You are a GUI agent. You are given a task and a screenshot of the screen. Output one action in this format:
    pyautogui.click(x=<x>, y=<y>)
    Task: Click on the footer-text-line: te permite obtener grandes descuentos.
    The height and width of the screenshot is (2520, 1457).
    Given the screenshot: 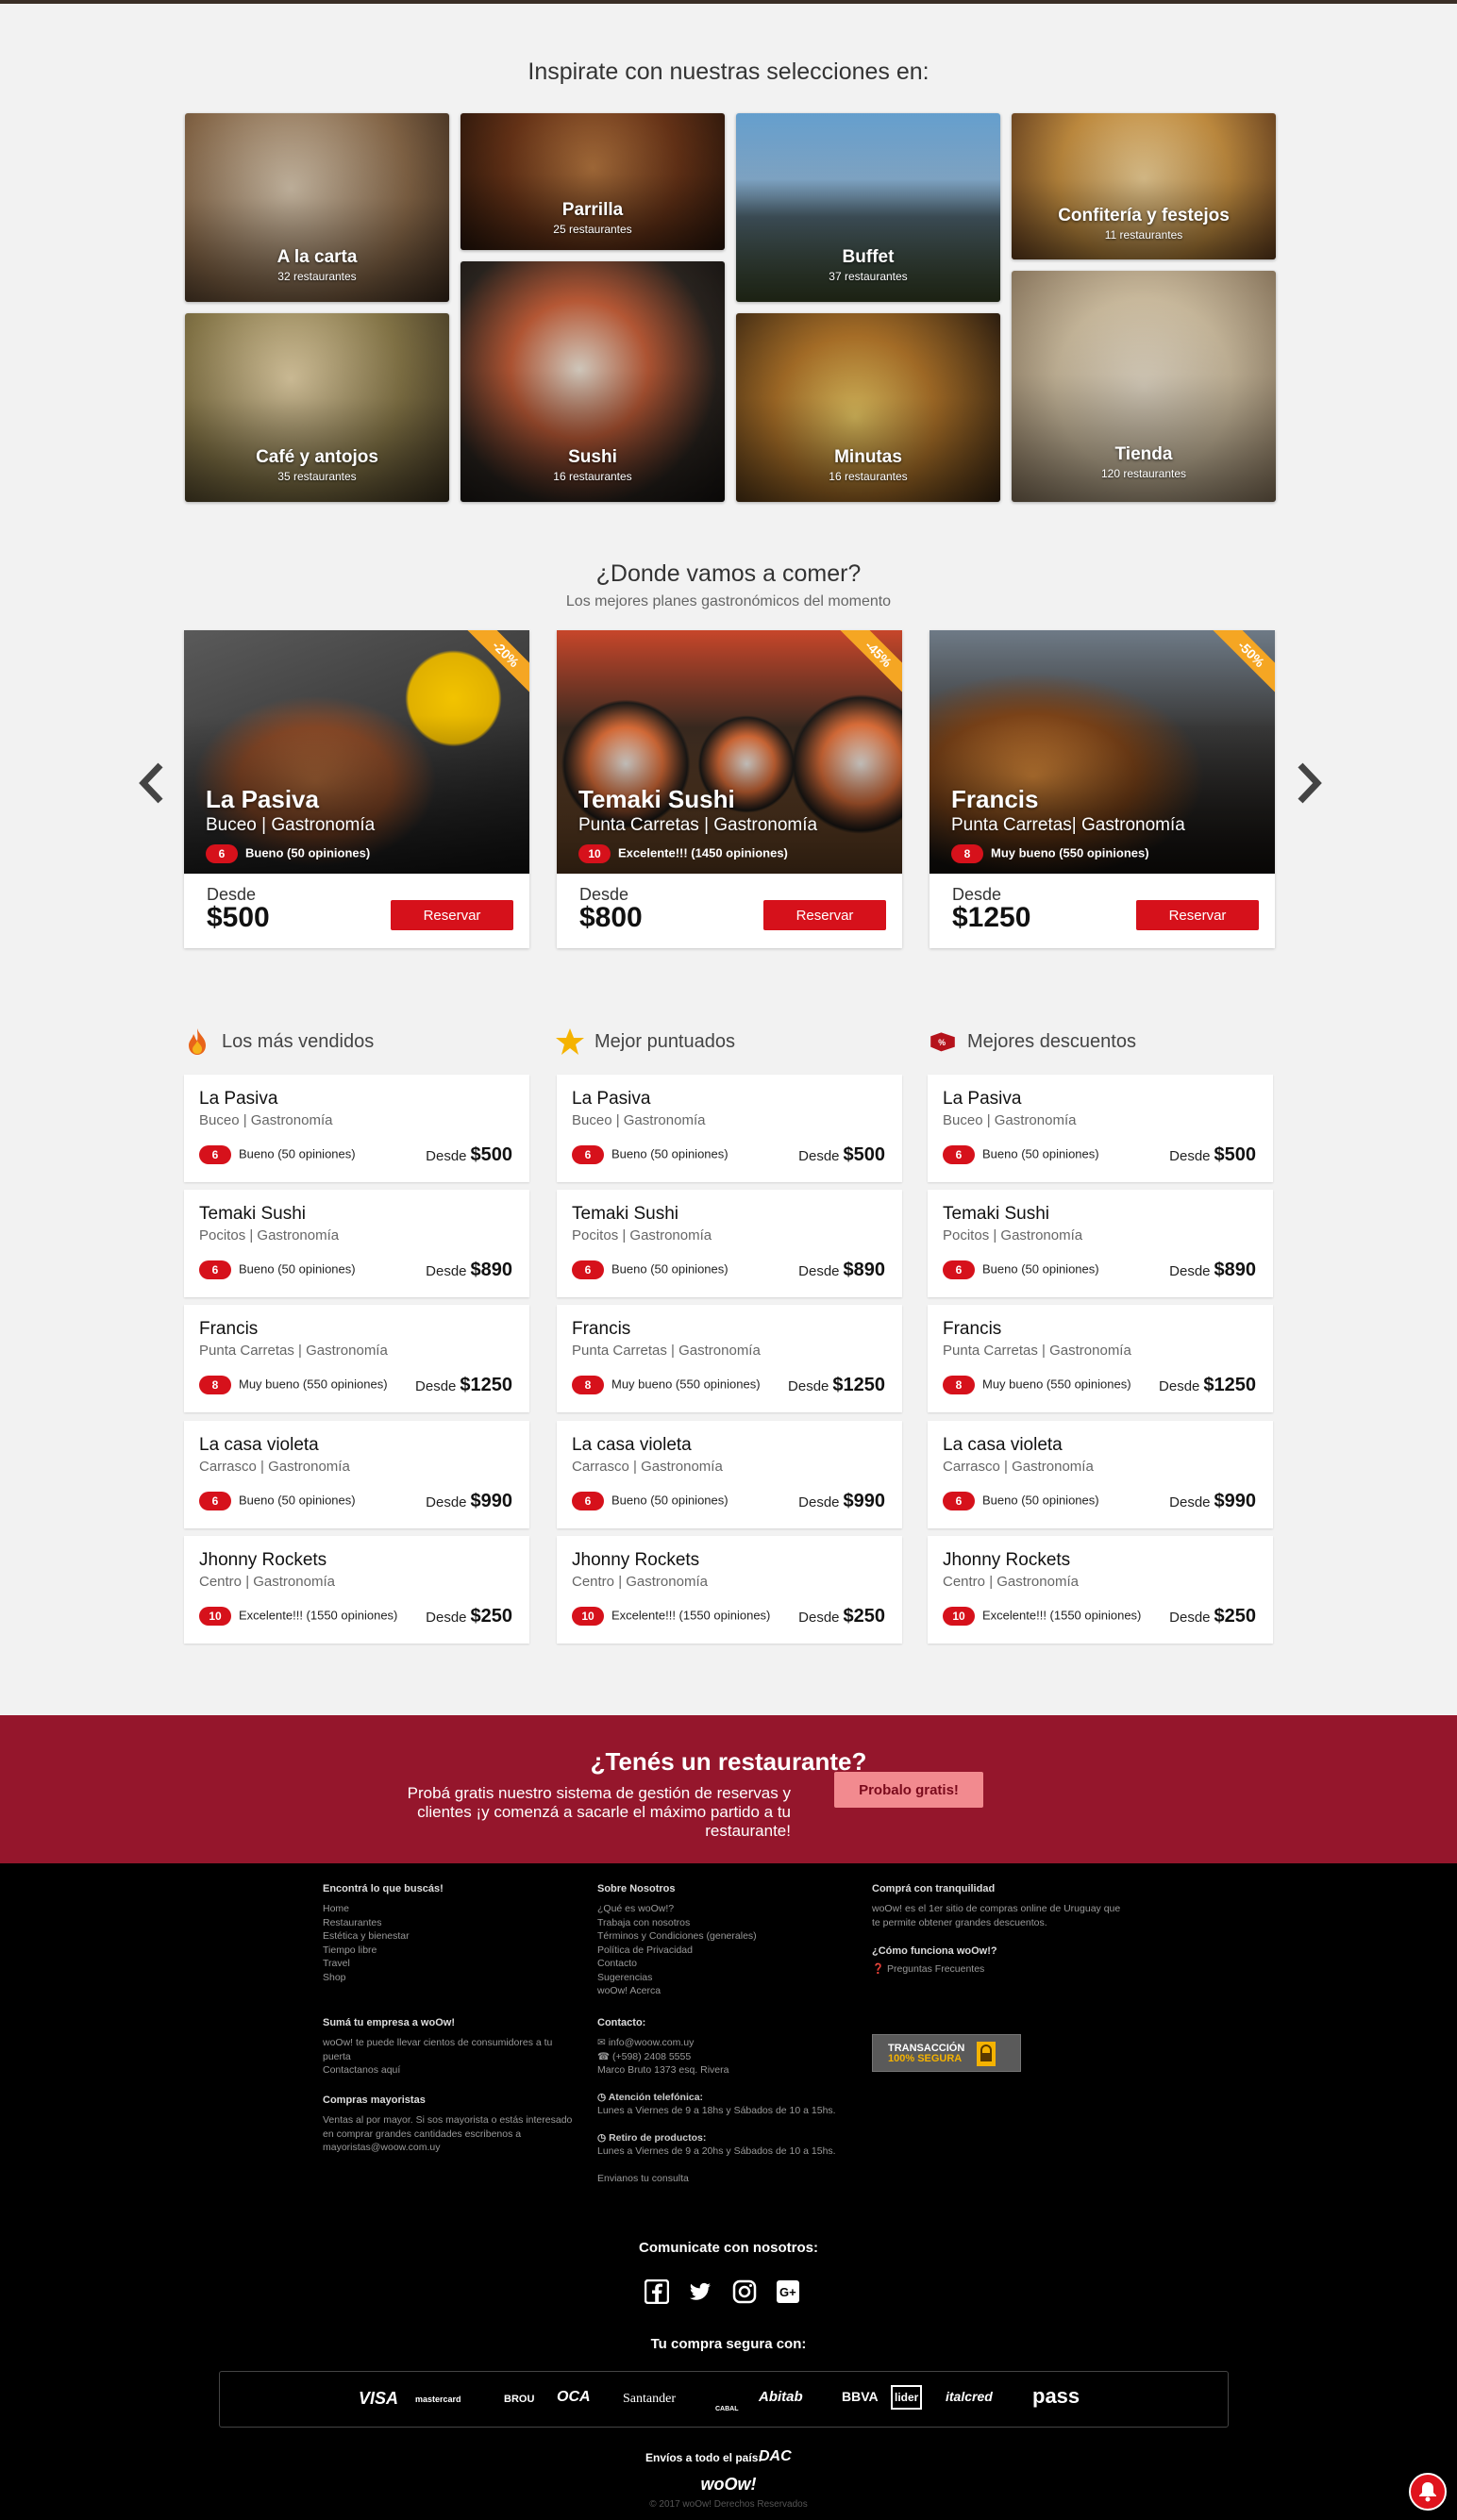 What is the action you would take?
    pyautogui.click(x=959, y=1922)
    